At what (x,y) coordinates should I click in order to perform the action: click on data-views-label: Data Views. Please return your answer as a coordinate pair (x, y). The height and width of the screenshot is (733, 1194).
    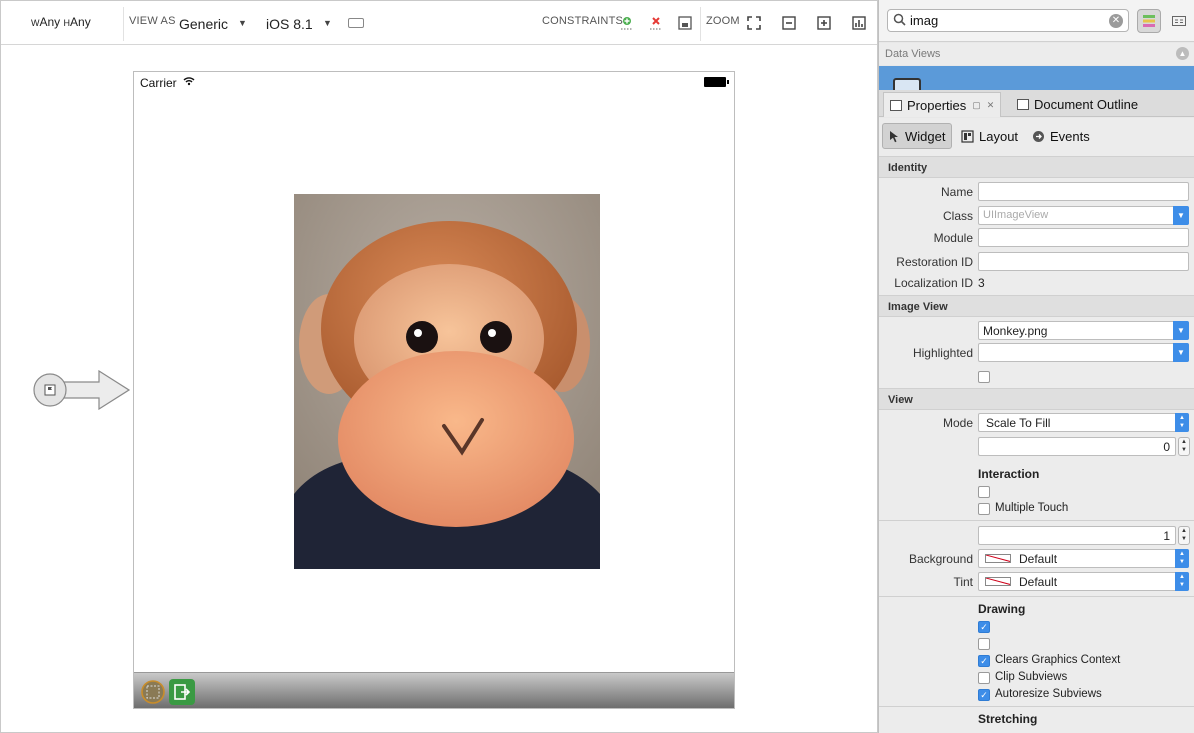
    Looking at the image, I should click on (913, 54).